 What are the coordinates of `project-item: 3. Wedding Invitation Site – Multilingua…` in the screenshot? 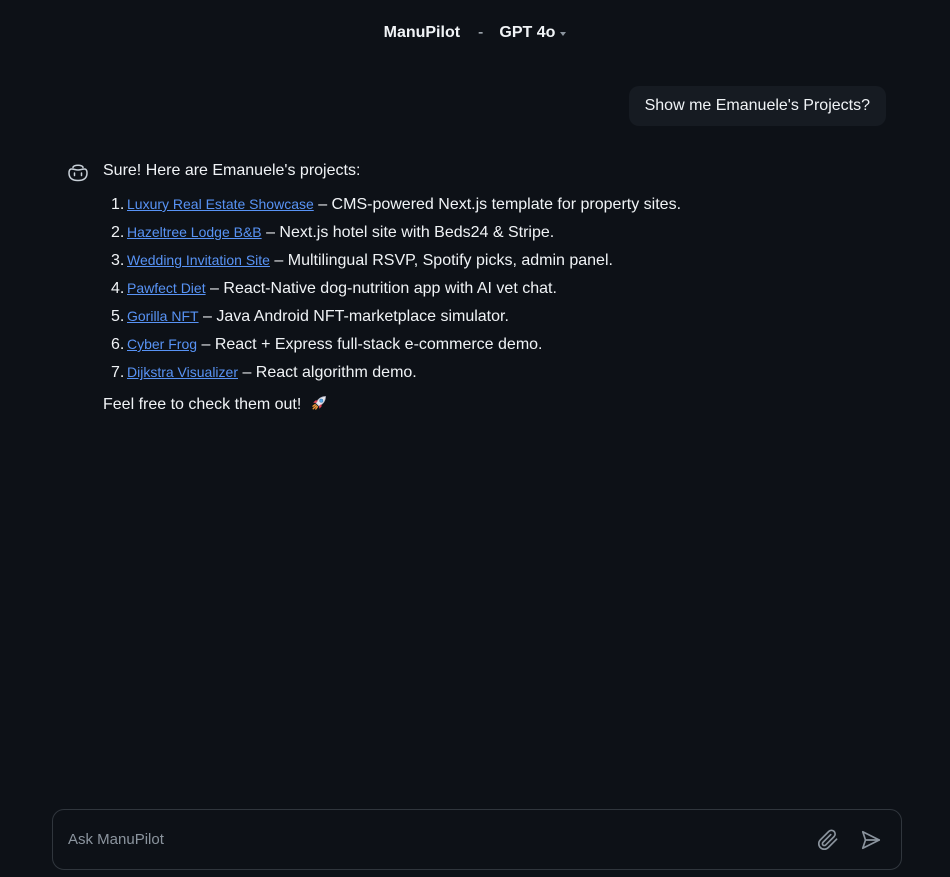 It's located at (493, 263).